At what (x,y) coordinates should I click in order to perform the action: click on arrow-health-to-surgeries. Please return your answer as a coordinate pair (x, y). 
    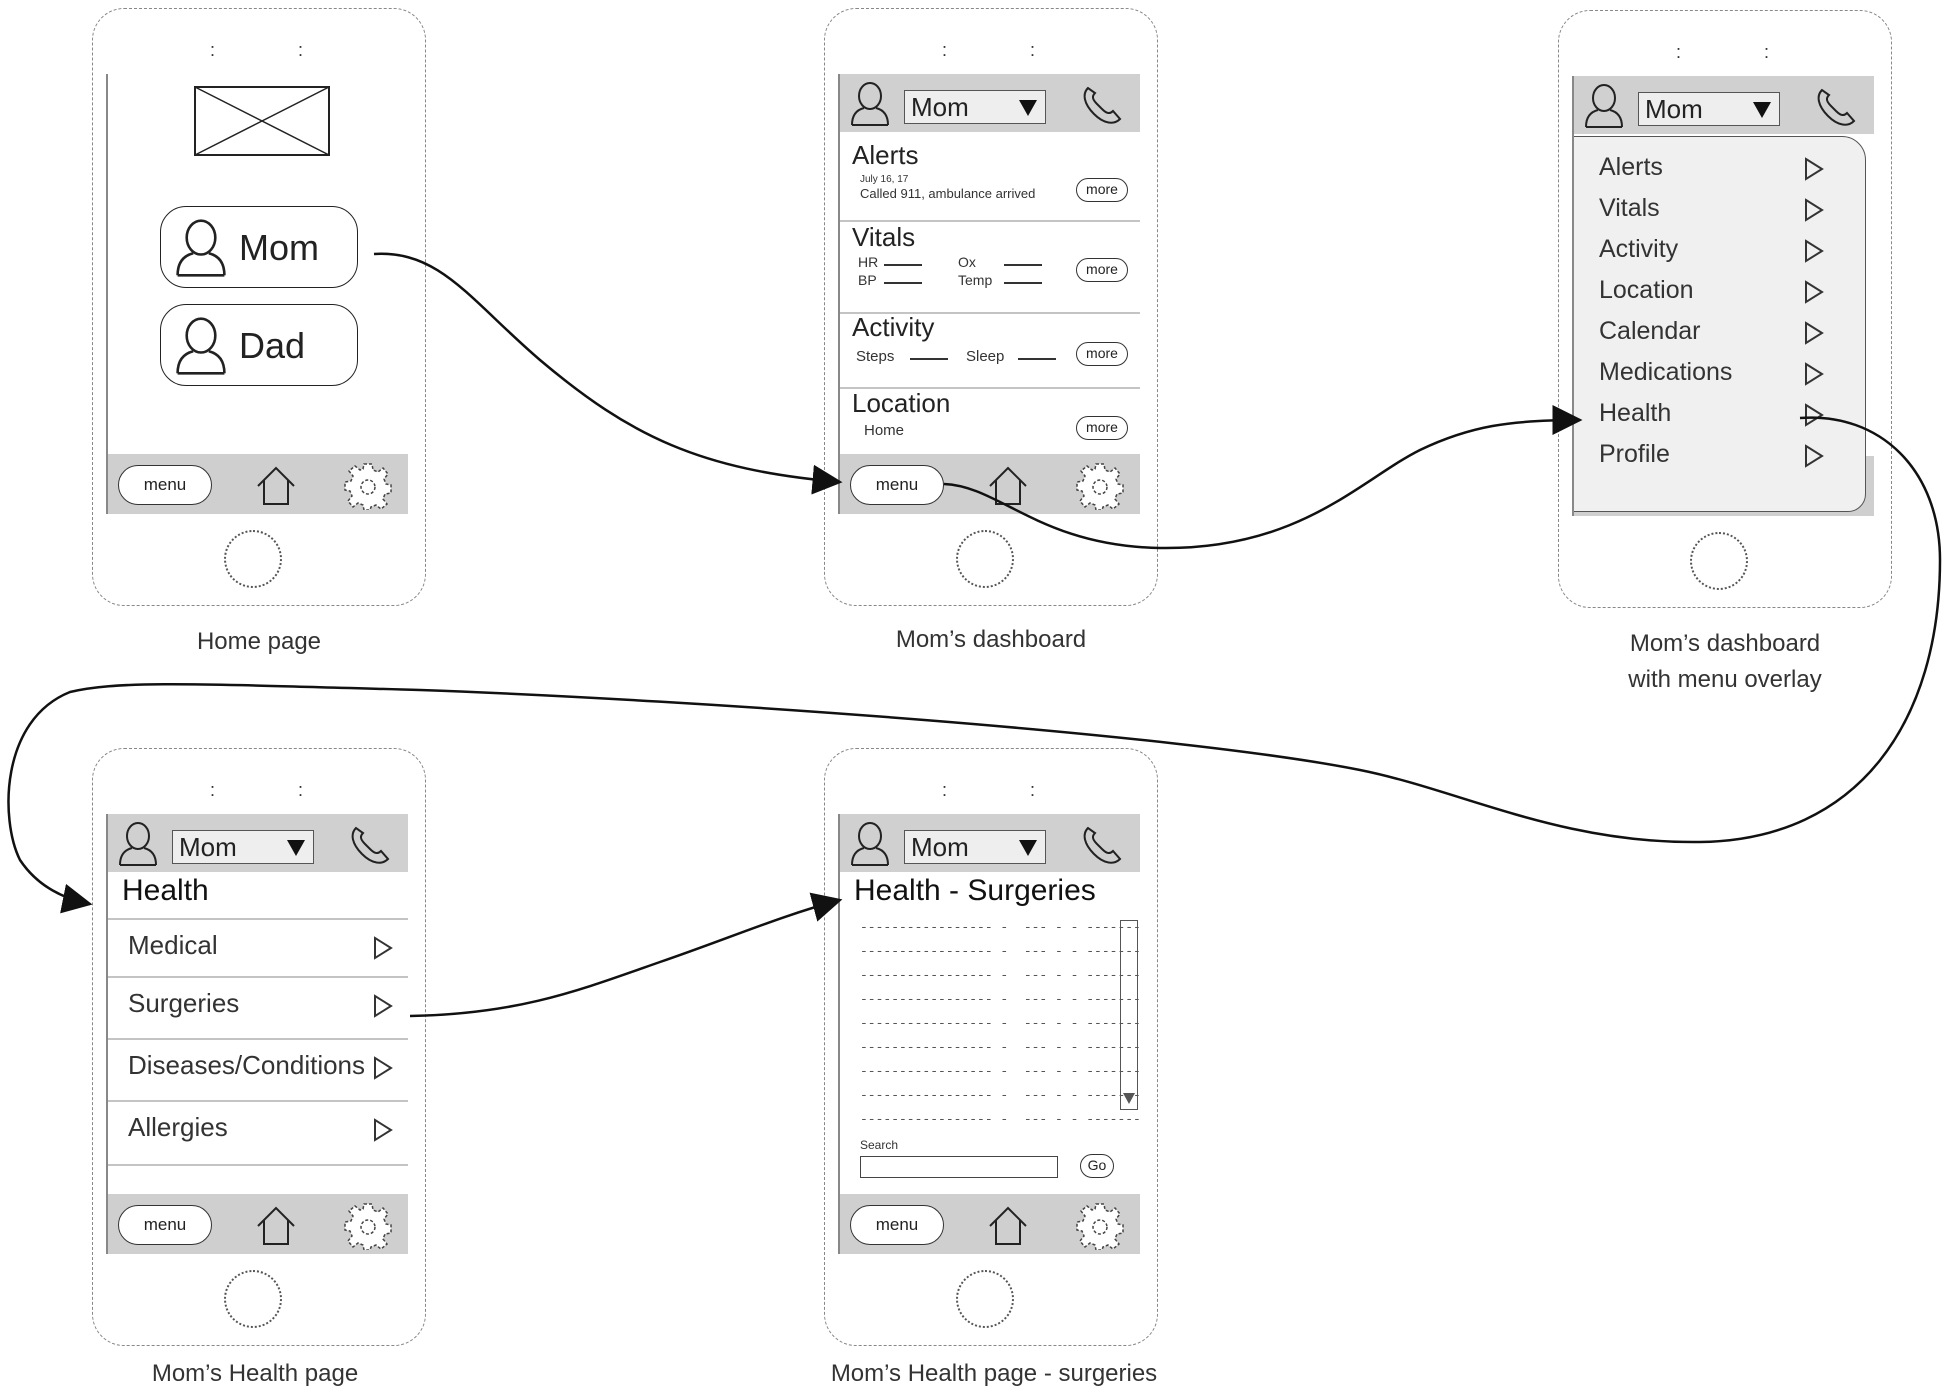
    Looking at the image, I should click on (626, 955).